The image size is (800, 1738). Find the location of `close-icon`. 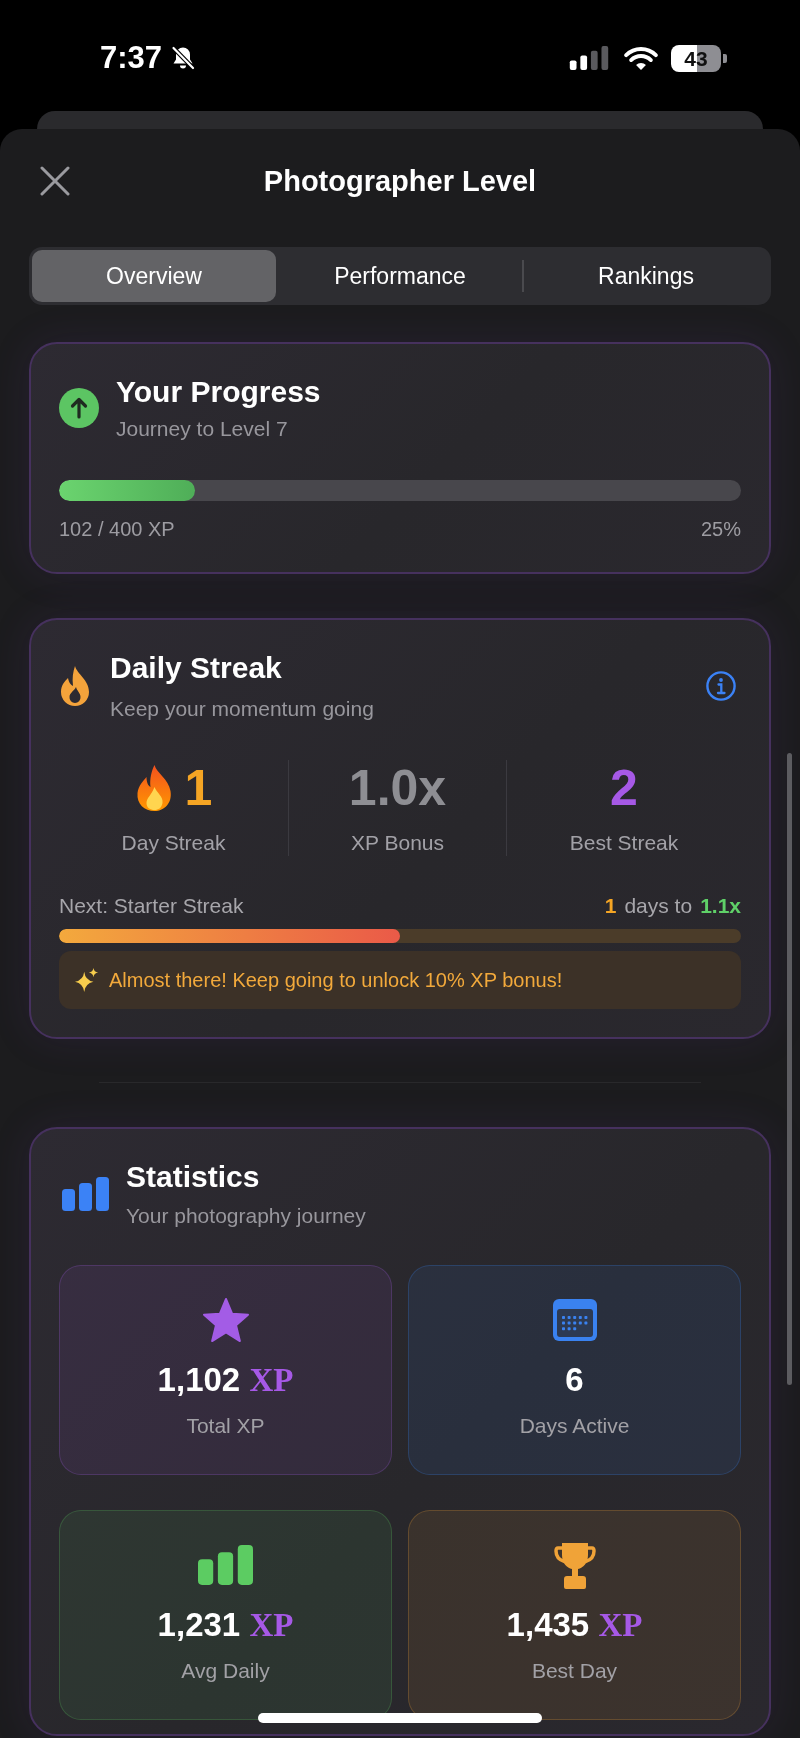

close-icon is located at coordinates (55, 181).